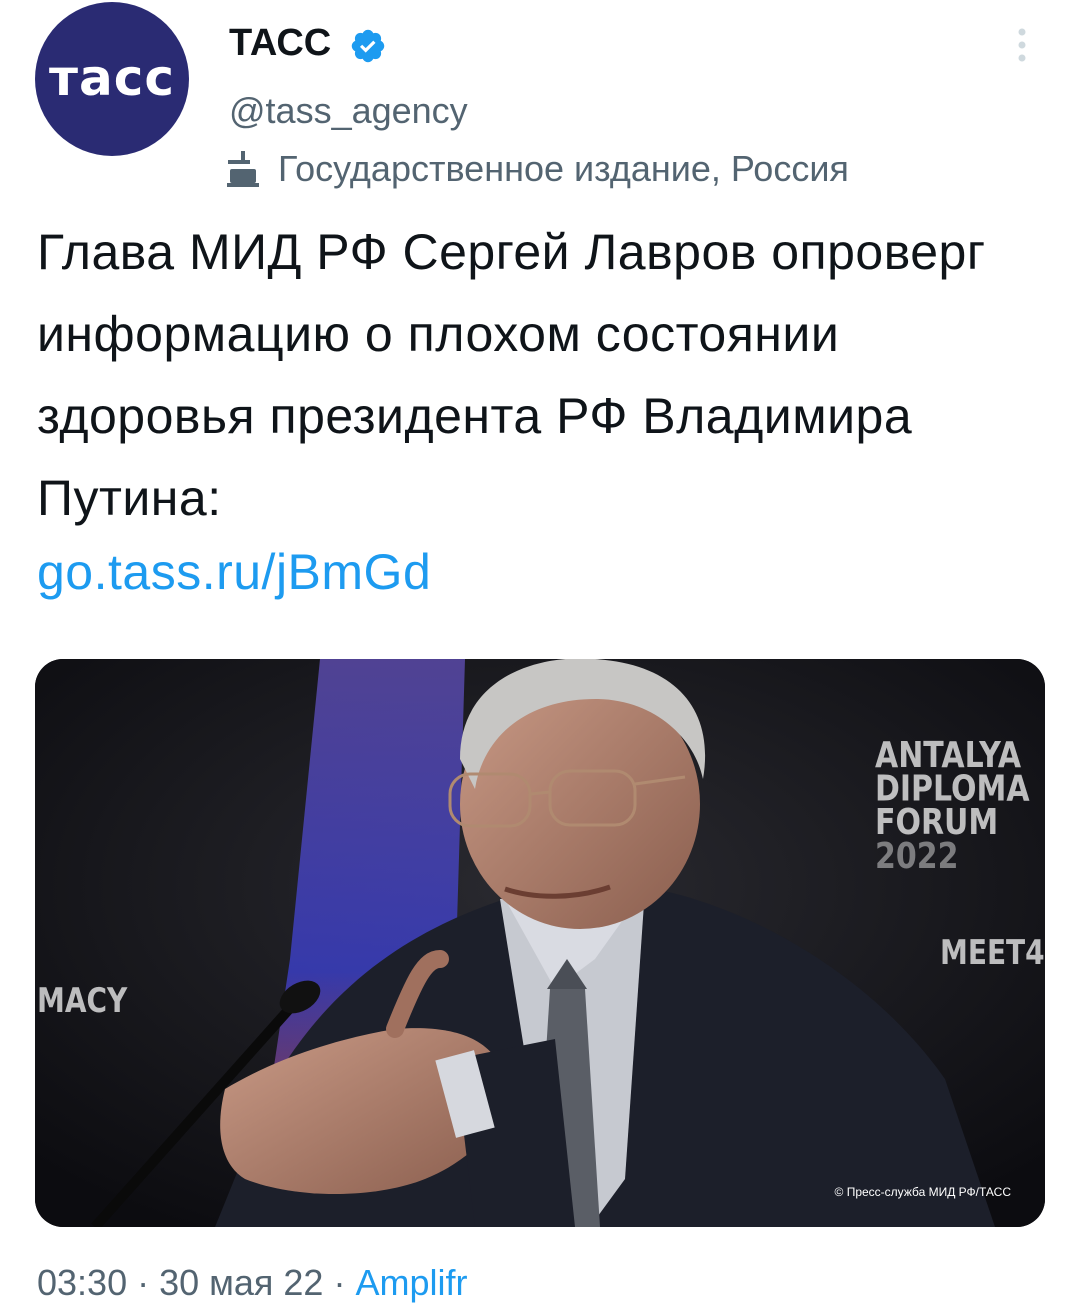 The image size is (1080, 1305). I want to click on tweet-link: go.tass.ru/jBmGd, so click(234, 572).